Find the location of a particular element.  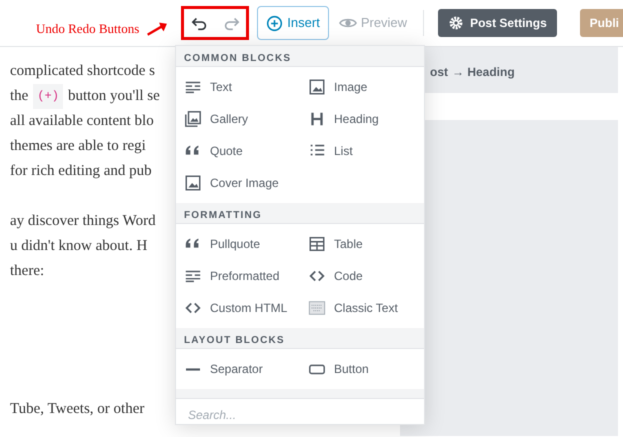

block-item: Table is located at coordinates (362, 244).